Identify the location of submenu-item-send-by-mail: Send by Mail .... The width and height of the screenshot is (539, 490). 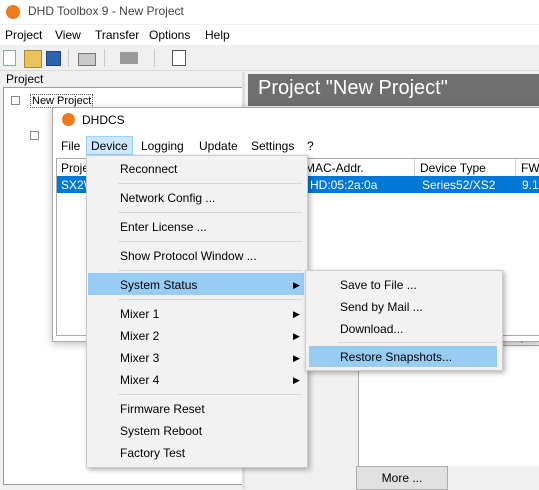
(381, 307).